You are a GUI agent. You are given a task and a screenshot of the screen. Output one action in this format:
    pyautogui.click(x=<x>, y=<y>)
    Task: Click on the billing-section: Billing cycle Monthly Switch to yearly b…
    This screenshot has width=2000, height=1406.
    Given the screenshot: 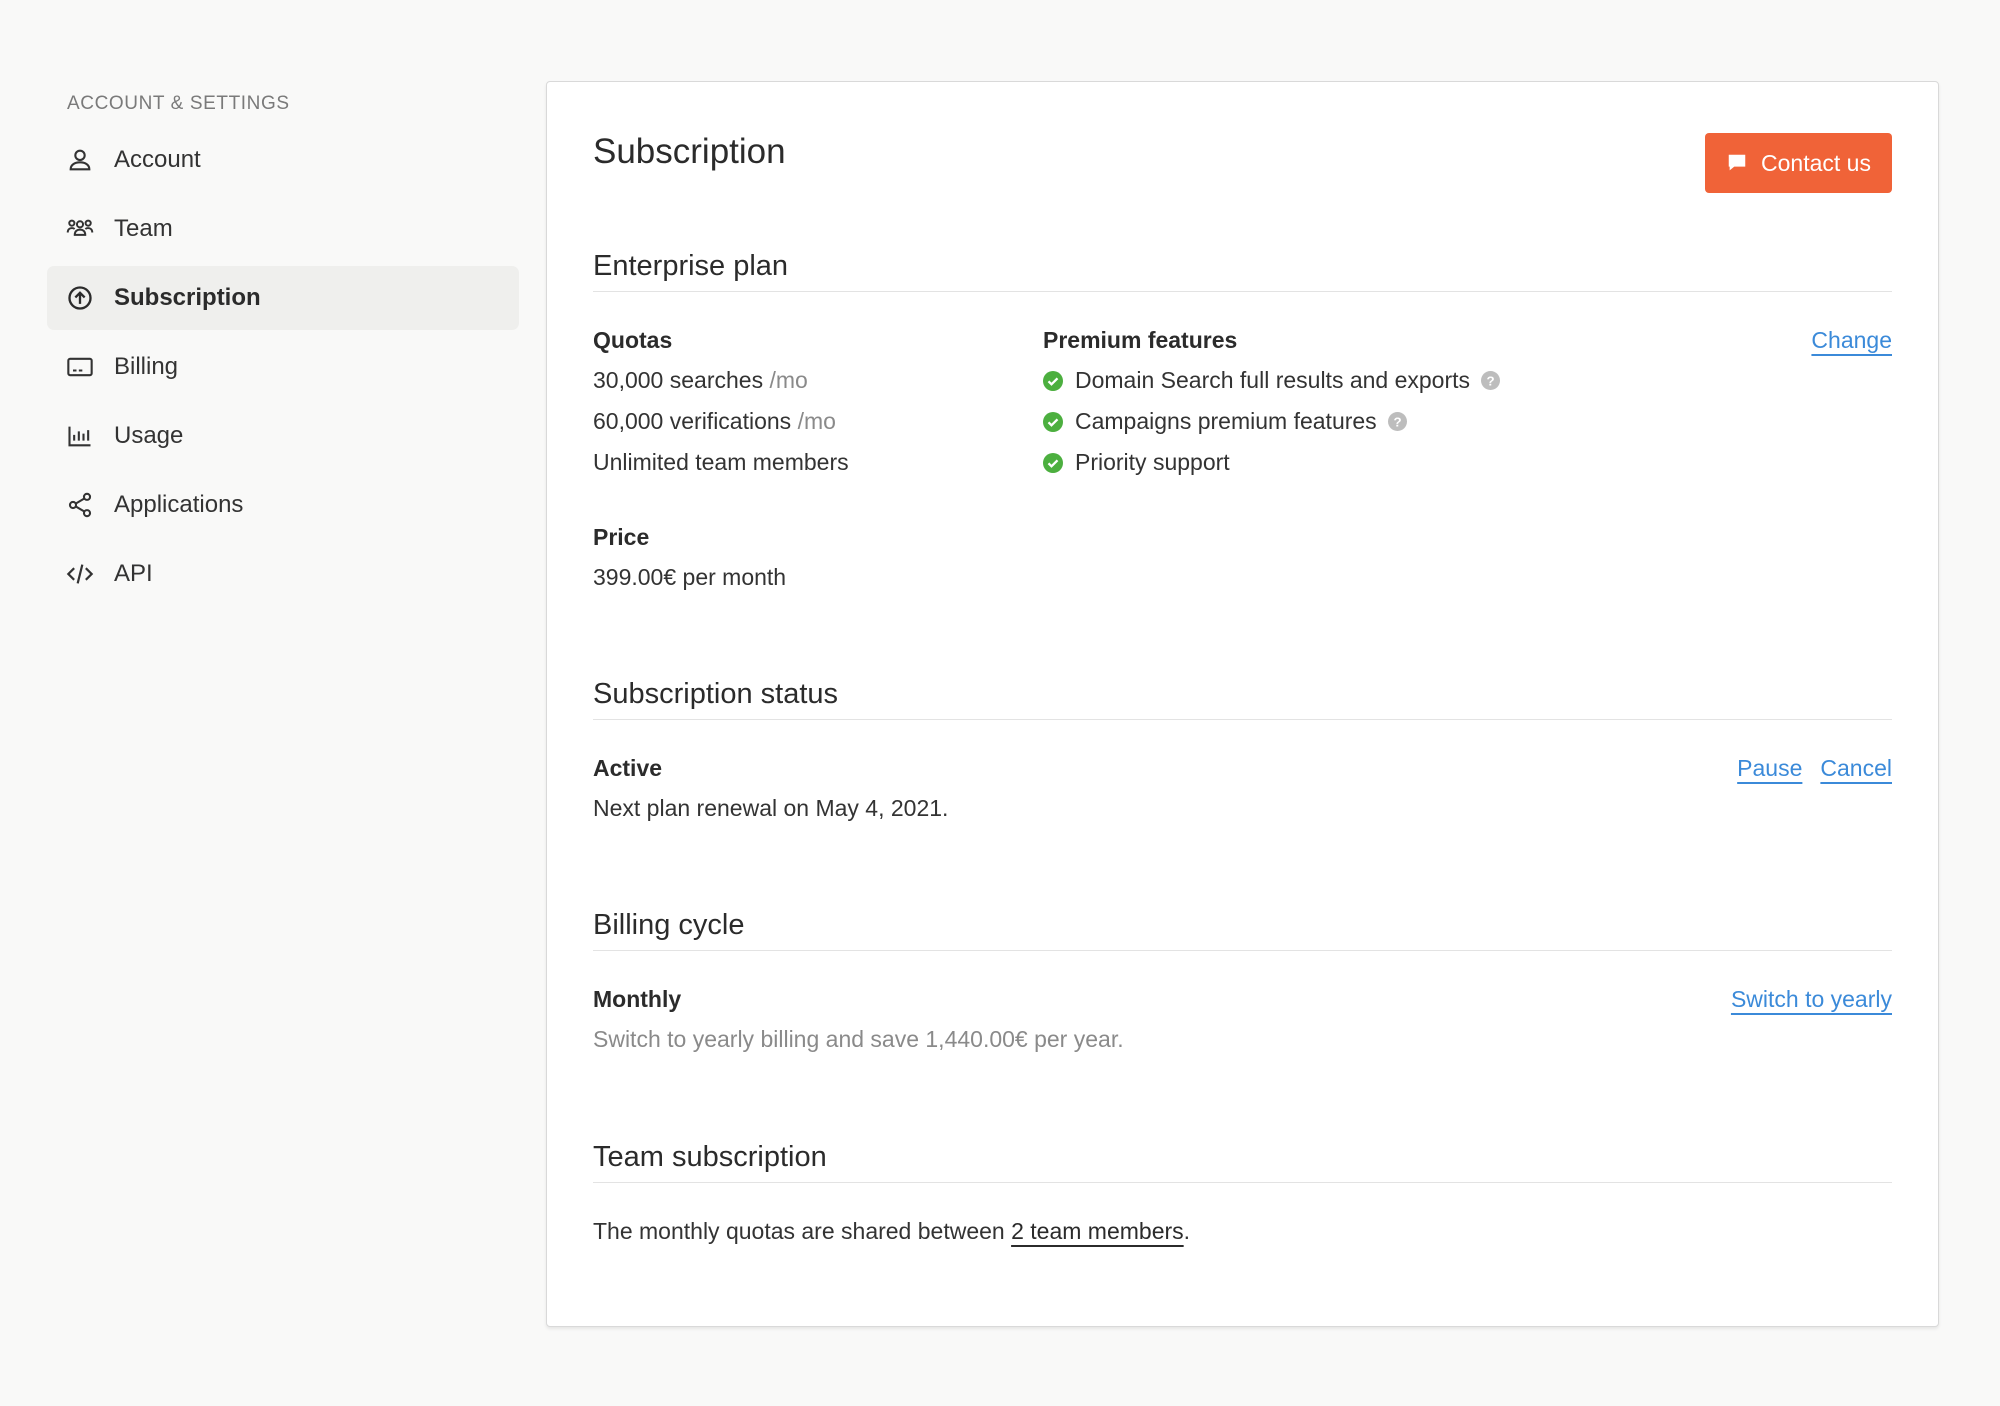 What is the action you would take?
    pyautogui.click(x=1242, y=977)
    